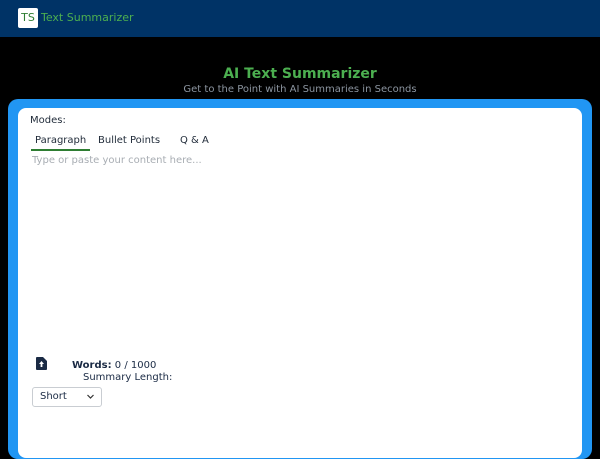 Image resolution: width=600 pixels, height=459 pixels. I want to click on tab-paragraph: Paragraph, so click(60, 143).